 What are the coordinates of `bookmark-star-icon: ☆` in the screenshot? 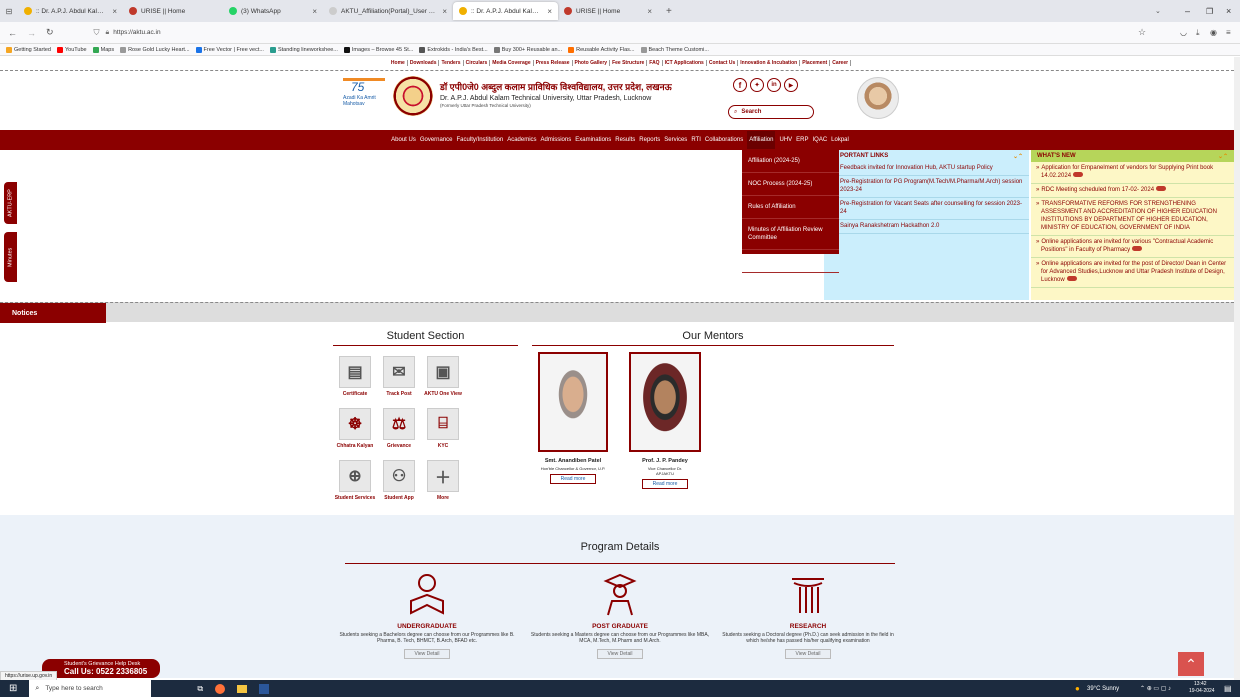 It's located at (1142, 32).